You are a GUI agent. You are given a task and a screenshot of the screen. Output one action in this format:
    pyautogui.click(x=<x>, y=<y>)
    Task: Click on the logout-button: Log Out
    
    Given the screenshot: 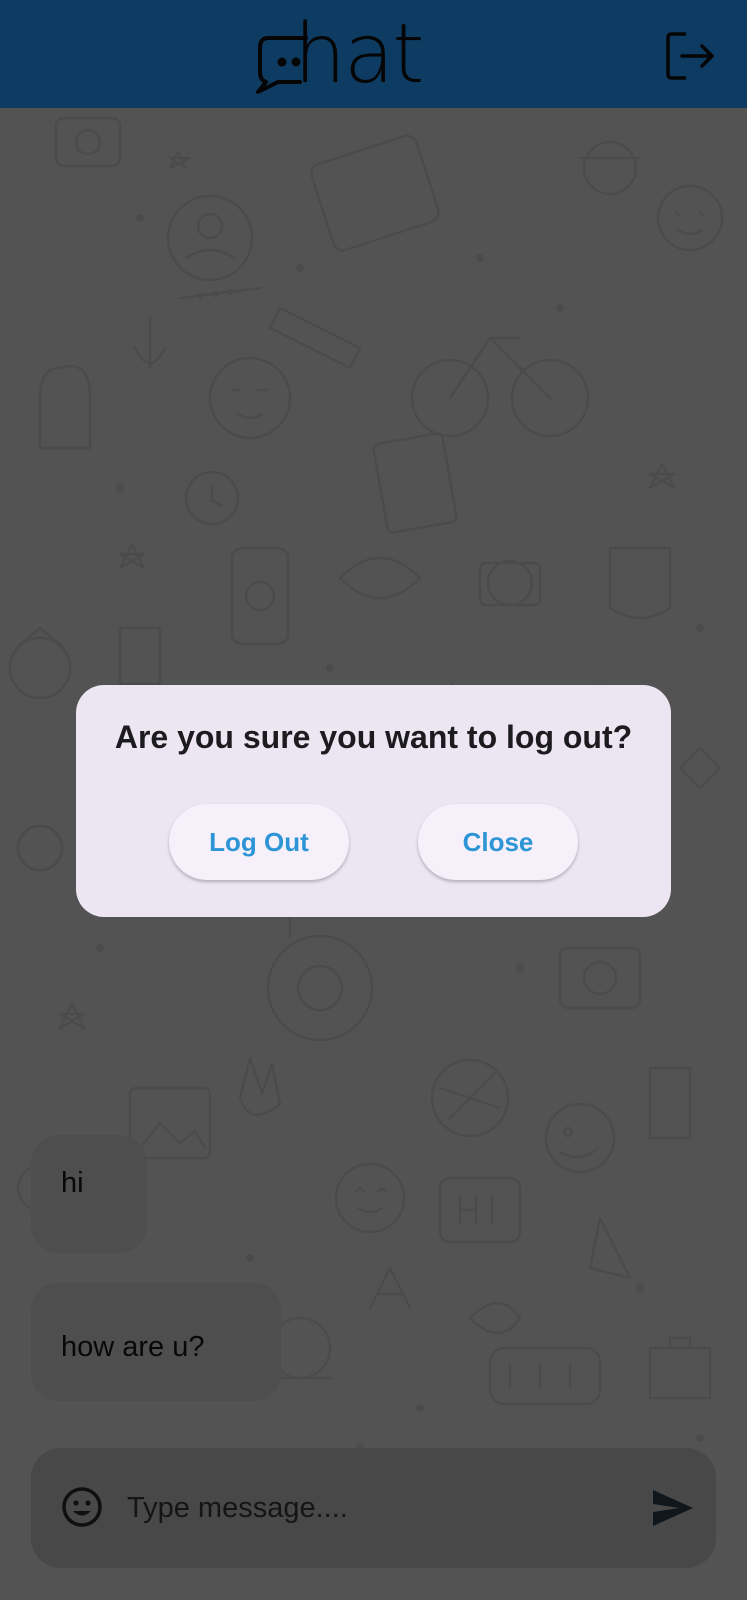 What is the action you would take?
    pyautogui.click(x=259, y=842)
    